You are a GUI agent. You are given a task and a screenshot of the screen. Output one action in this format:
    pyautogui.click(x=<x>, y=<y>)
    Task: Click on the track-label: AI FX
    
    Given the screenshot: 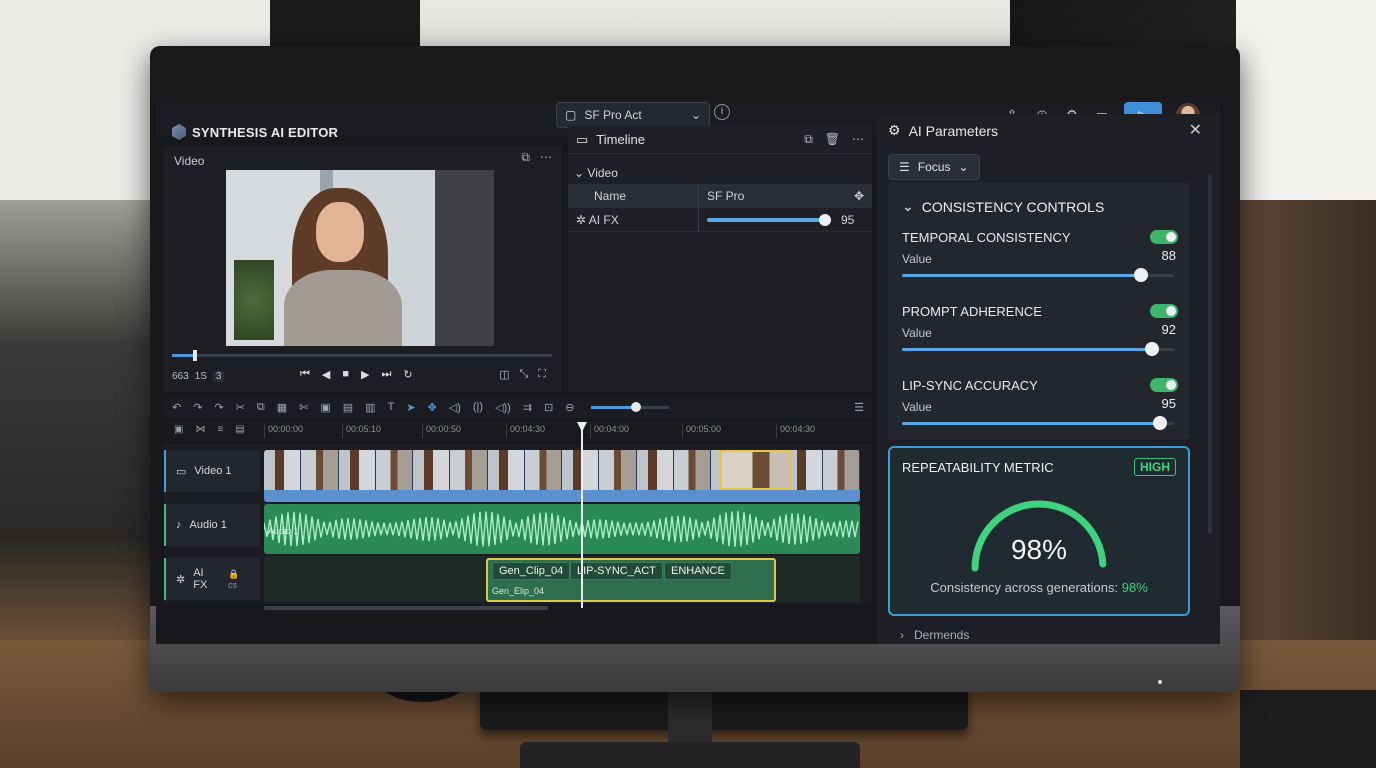 What is the action you would take?
    pyautogui.click(x=200, y=579)
    